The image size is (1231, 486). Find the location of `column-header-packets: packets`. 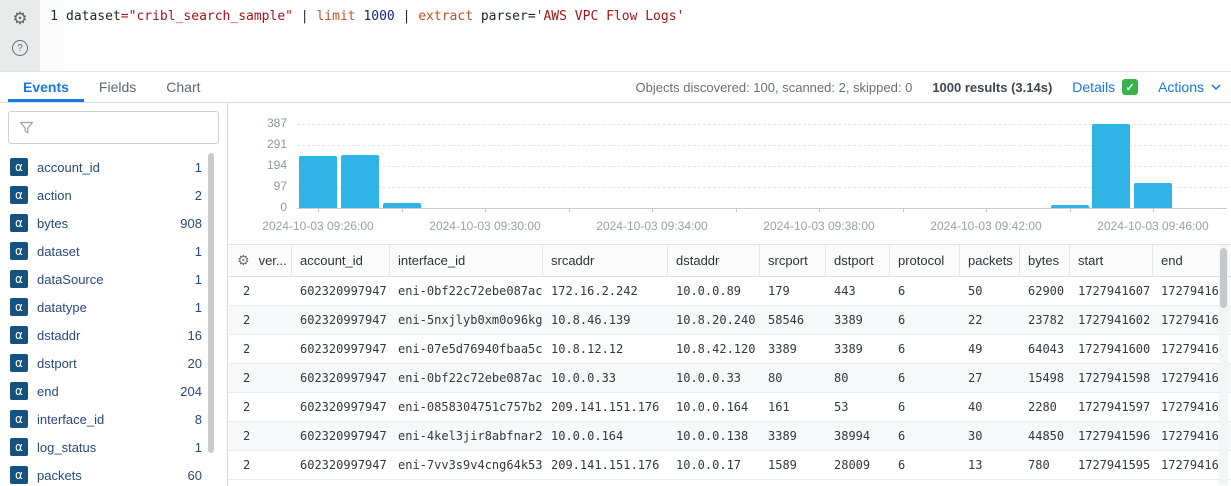

column-header-packets: packets is located at coordinates (990, 260).